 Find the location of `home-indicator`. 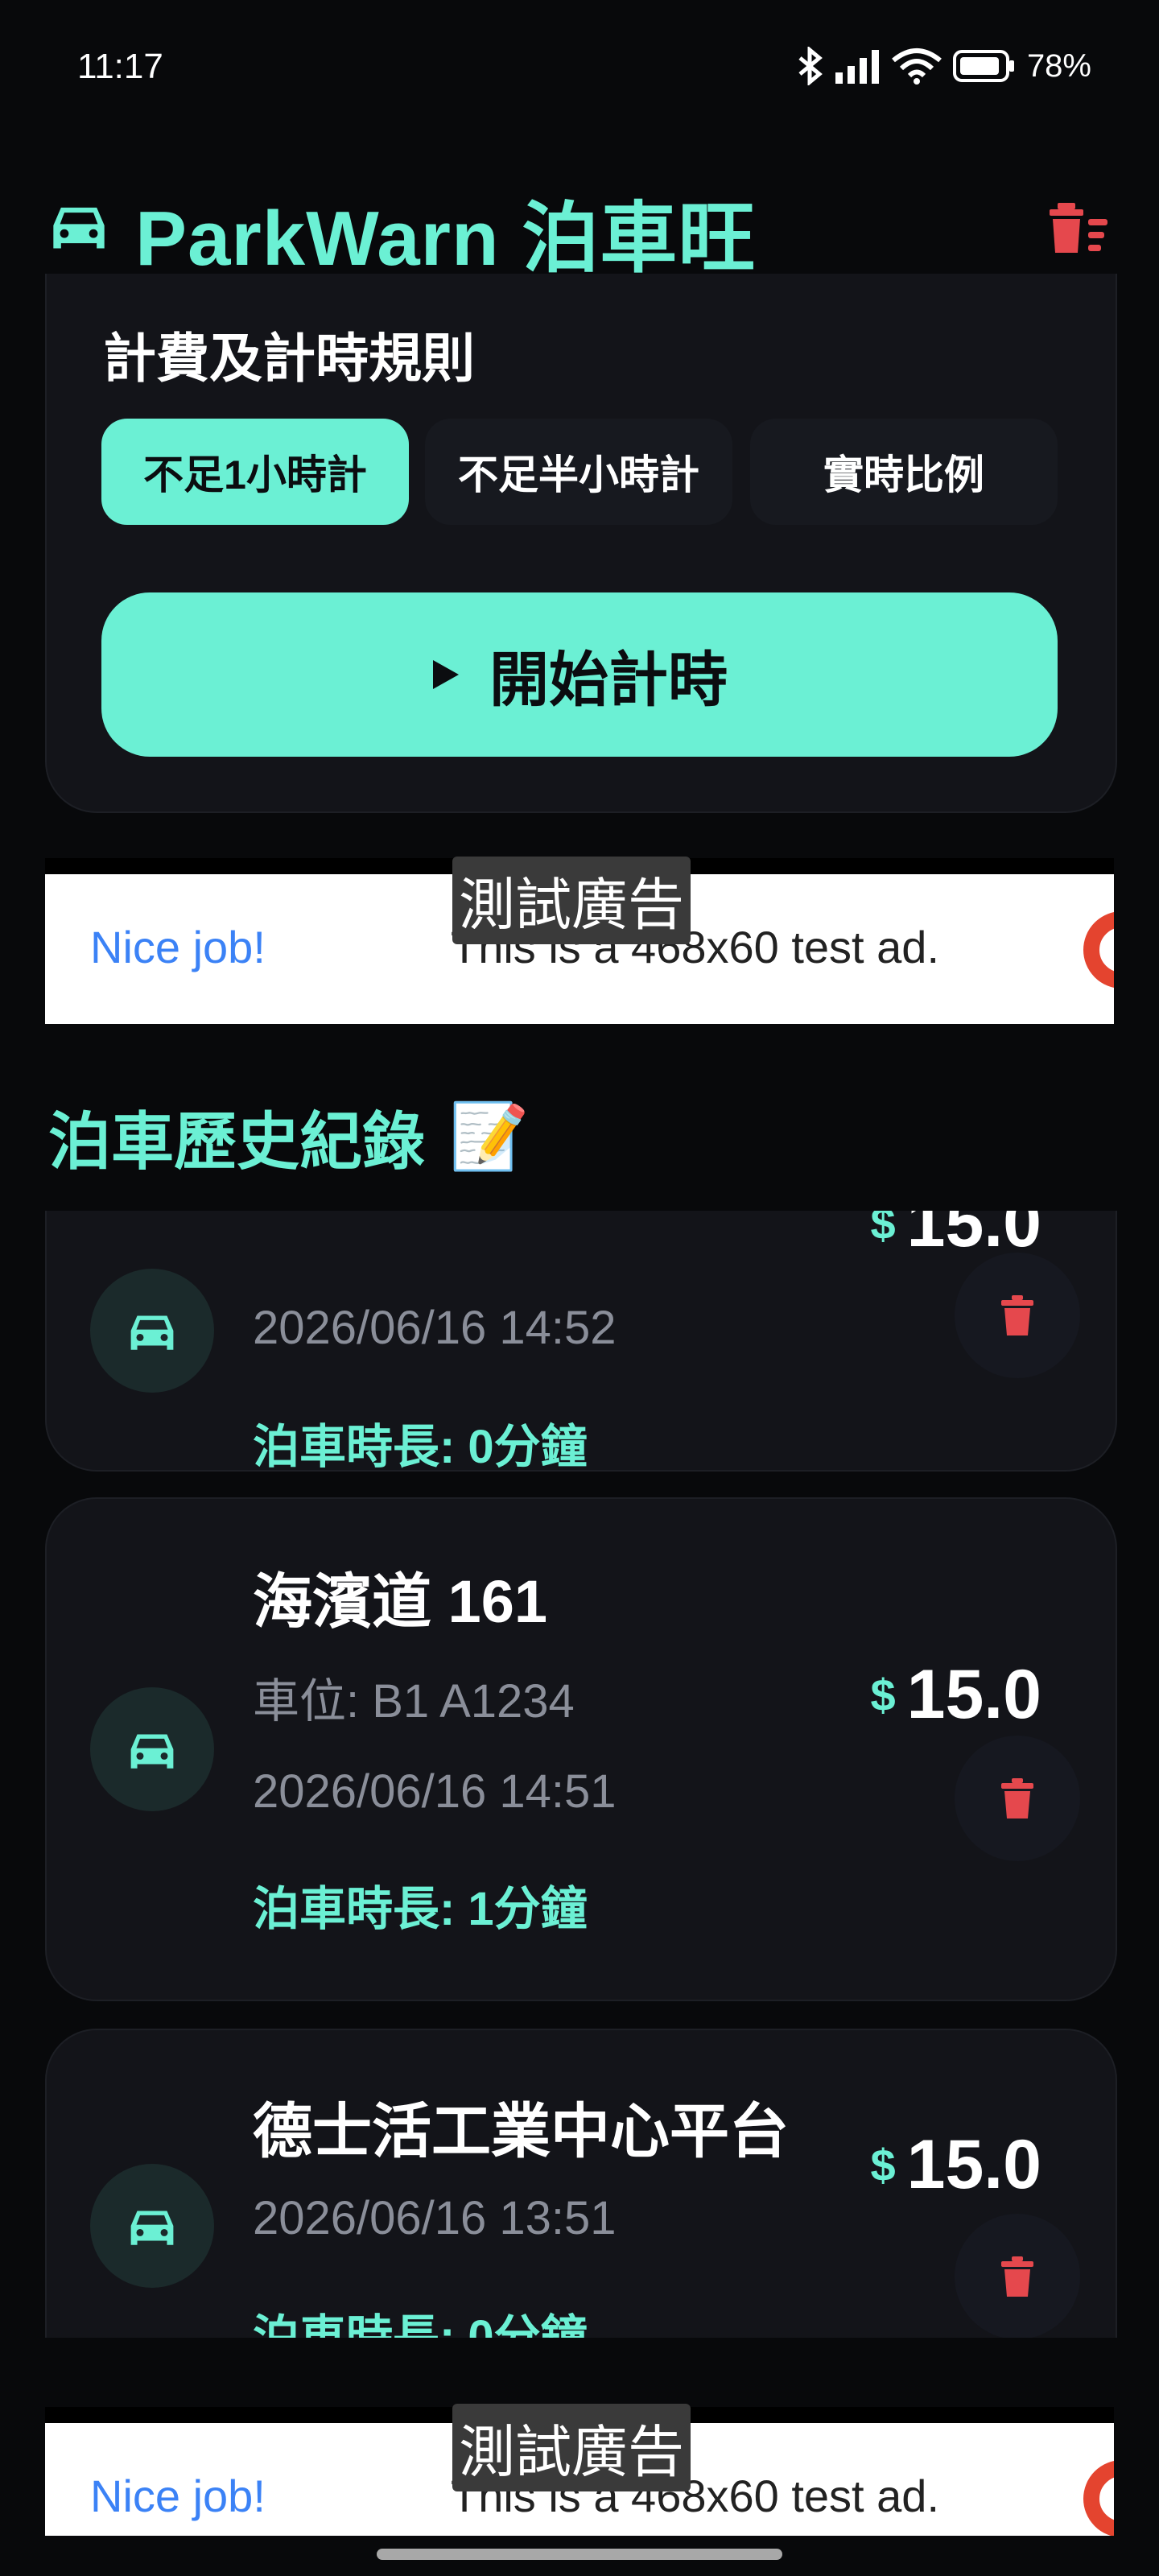

home-indicator is located at coordinates (579, 2554).